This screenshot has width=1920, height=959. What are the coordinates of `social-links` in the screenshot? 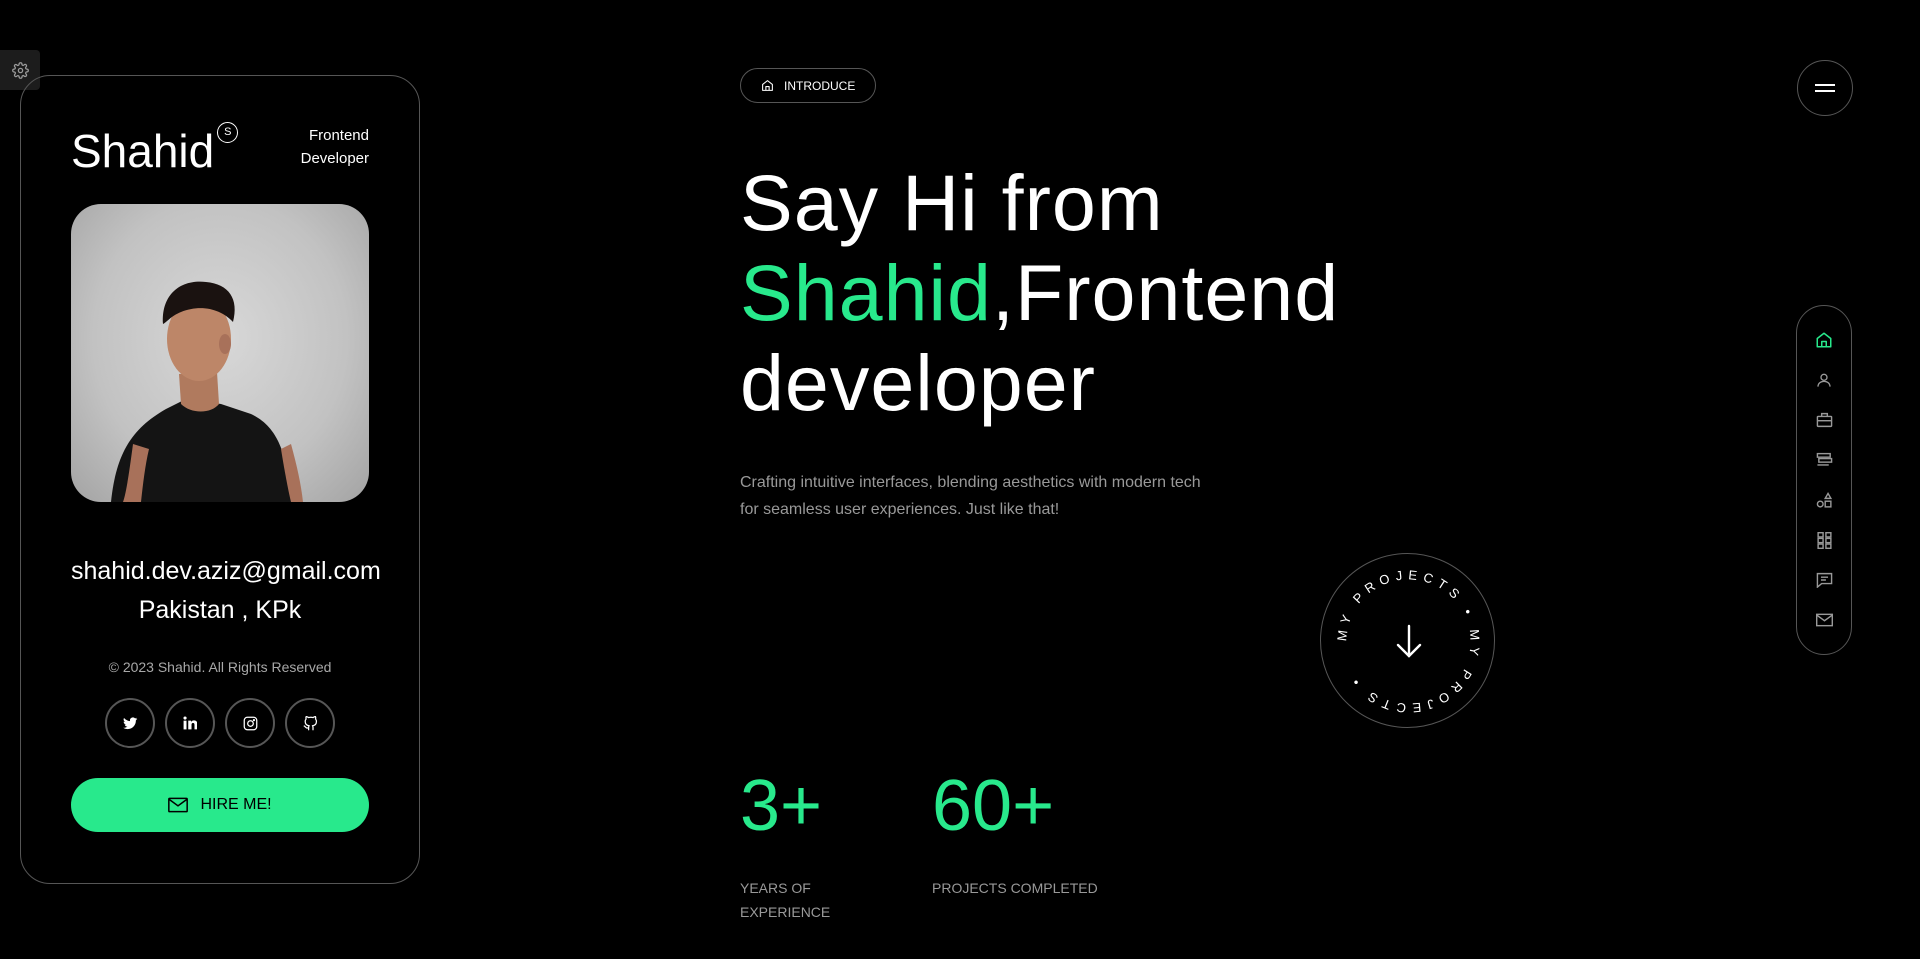 It's located at (220, 723).